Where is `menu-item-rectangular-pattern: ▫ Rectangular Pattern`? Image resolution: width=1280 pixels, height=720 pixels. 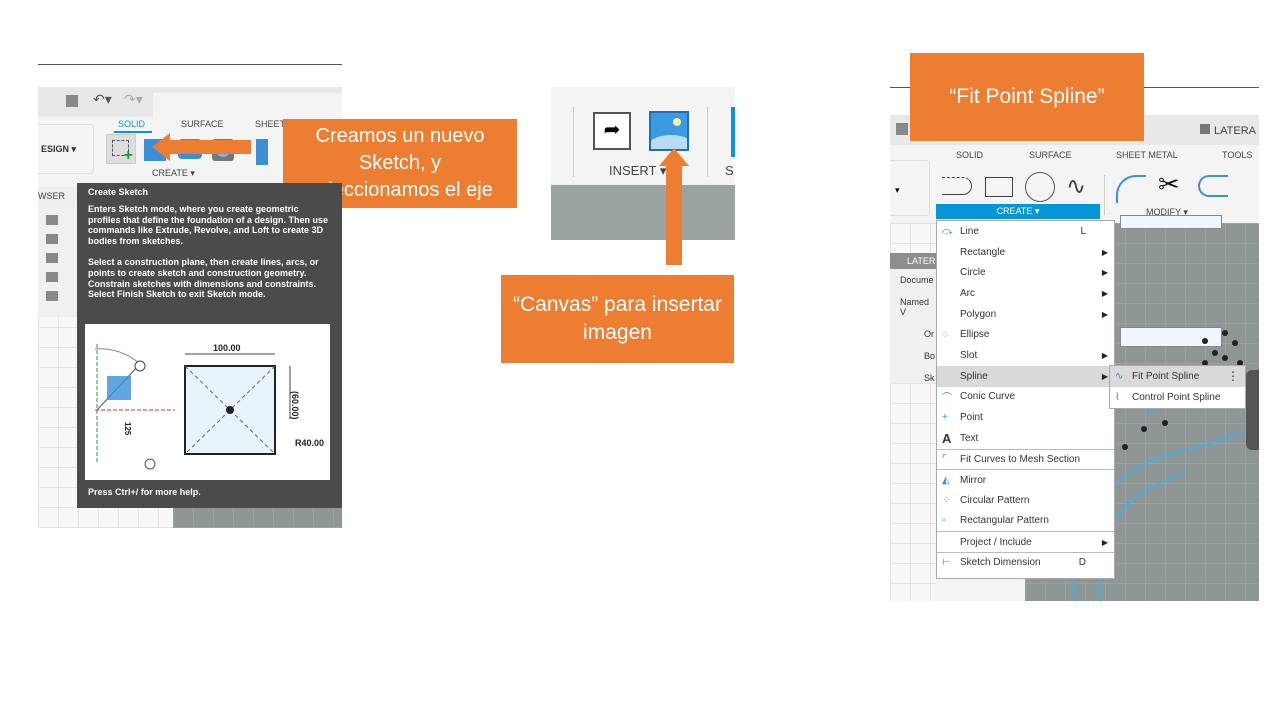
menu-item-rectangular-pattern: ▫ Rectangular Pattern is located at coordinates (1025, 521).